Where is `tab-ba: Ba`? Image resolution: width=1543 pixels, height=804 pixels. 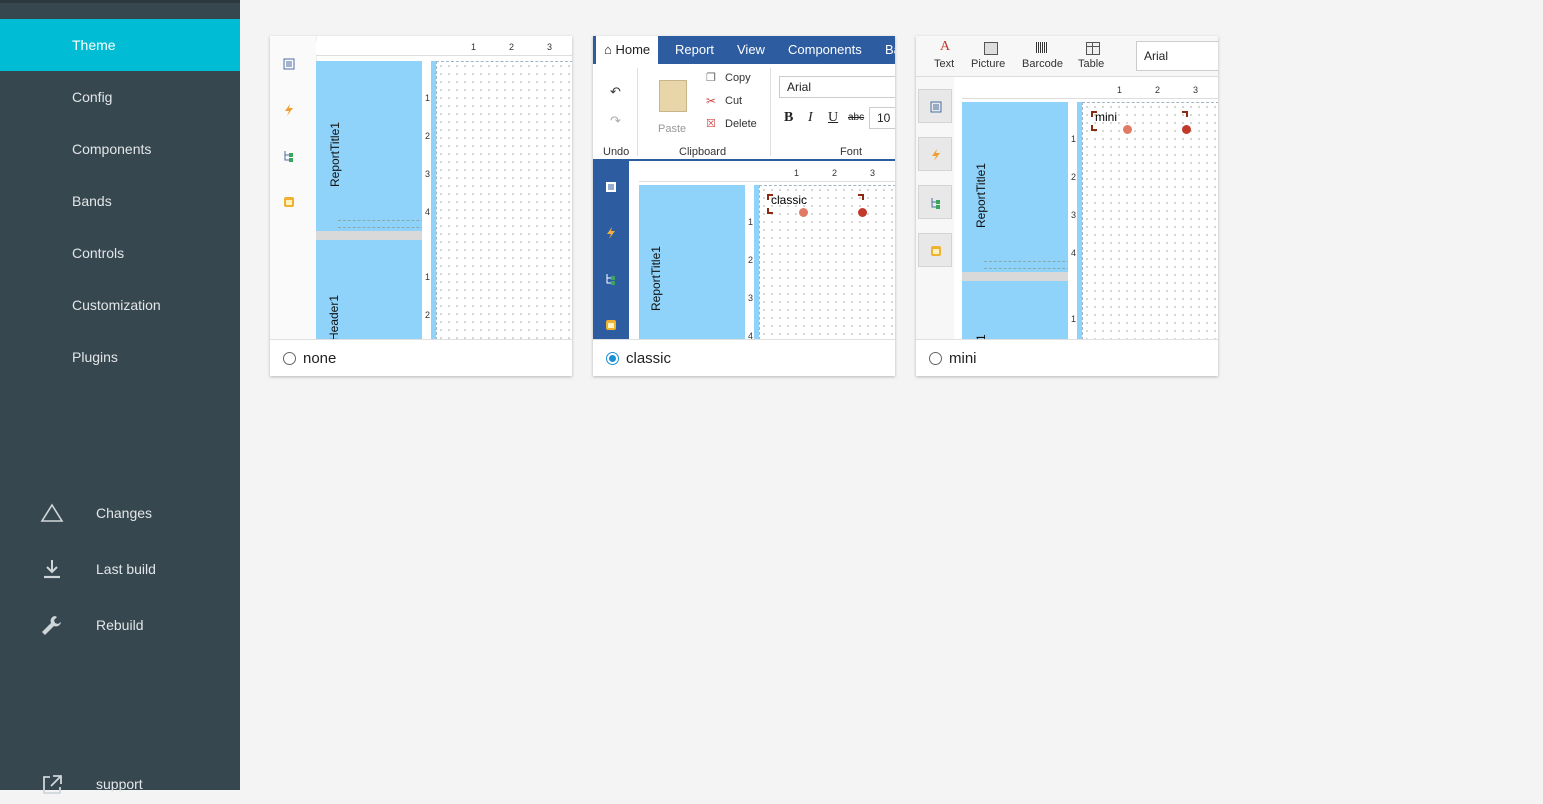
tab-ba: Ba is located at coordinates (890, 50).